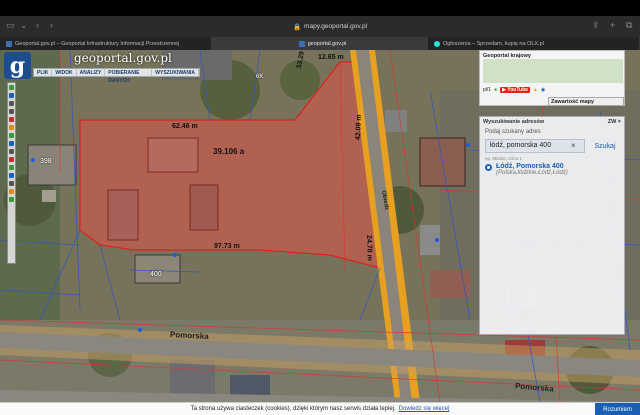  Describe the element at coordinates (573, 145) in the screenshot. I see `clear-icon: ×` at that location.